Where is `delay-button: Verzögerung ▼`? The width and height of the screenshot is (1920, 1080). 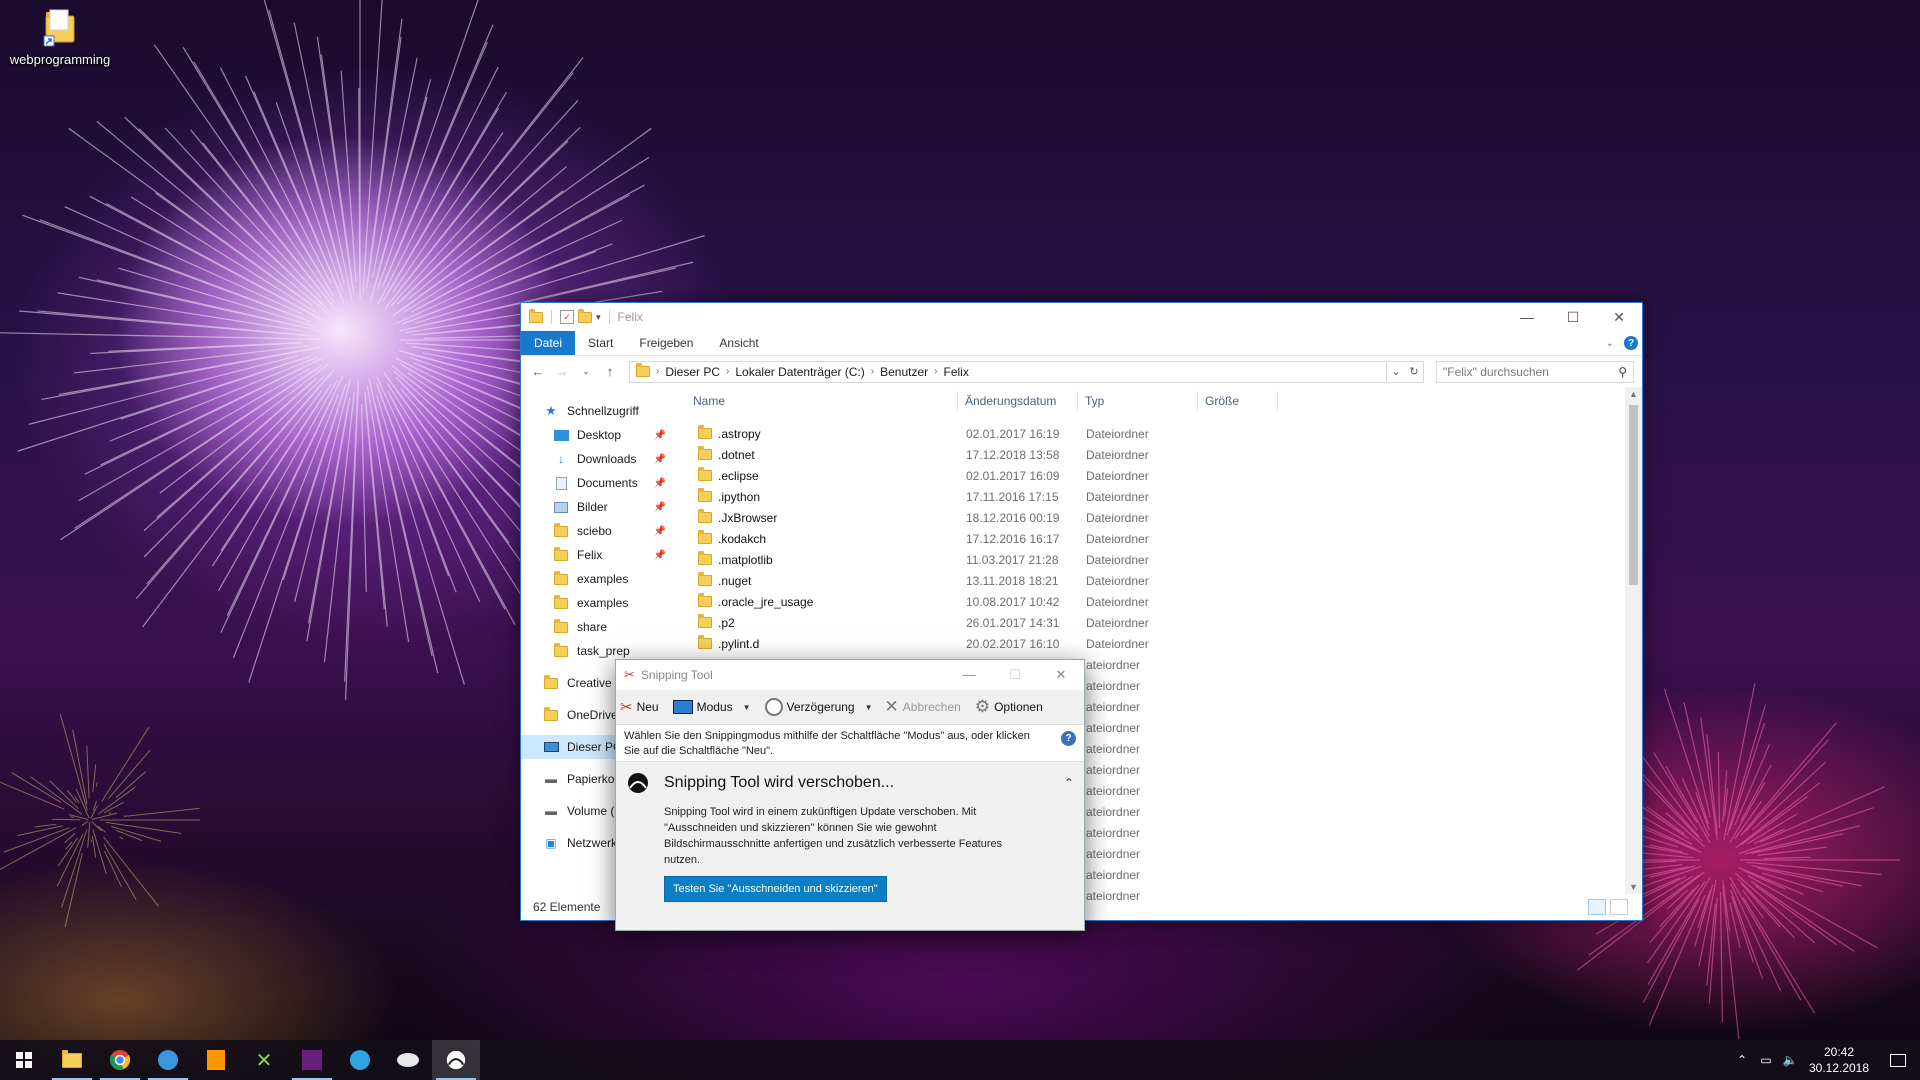 delay-button: Verzögerung ▼ is located at coordinates (818, 707).